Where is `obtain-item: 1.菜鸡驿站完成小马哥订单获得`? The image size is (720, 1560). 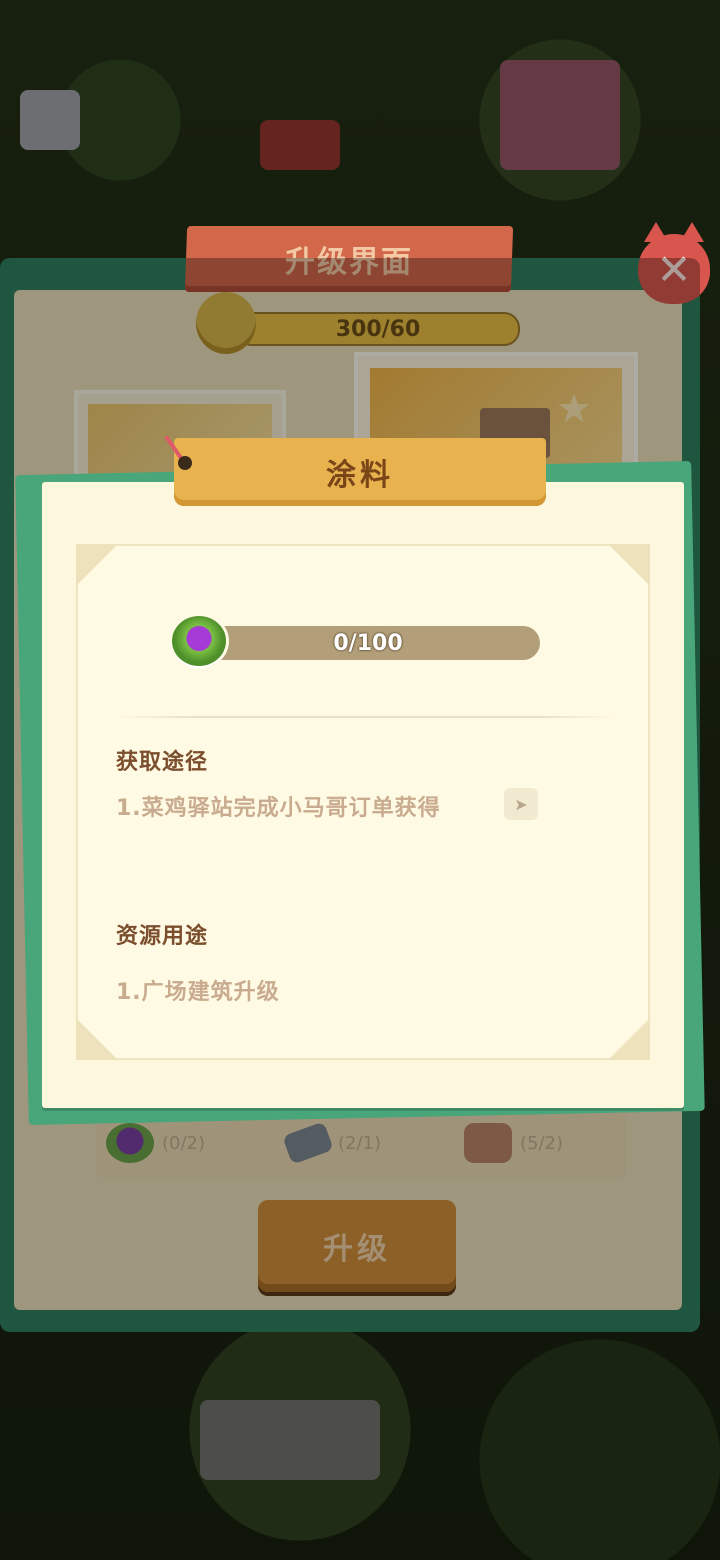
obtain-item: 1.菜鸡驿站完成小马哥订单获得 is located at coordinates (278, 808).